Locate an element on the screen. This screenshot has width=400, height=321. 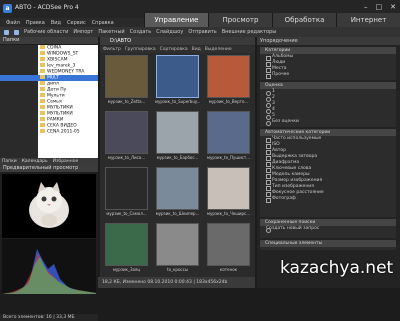
thumbnail-item: to_кроссы is located at coordinates (177, 248).